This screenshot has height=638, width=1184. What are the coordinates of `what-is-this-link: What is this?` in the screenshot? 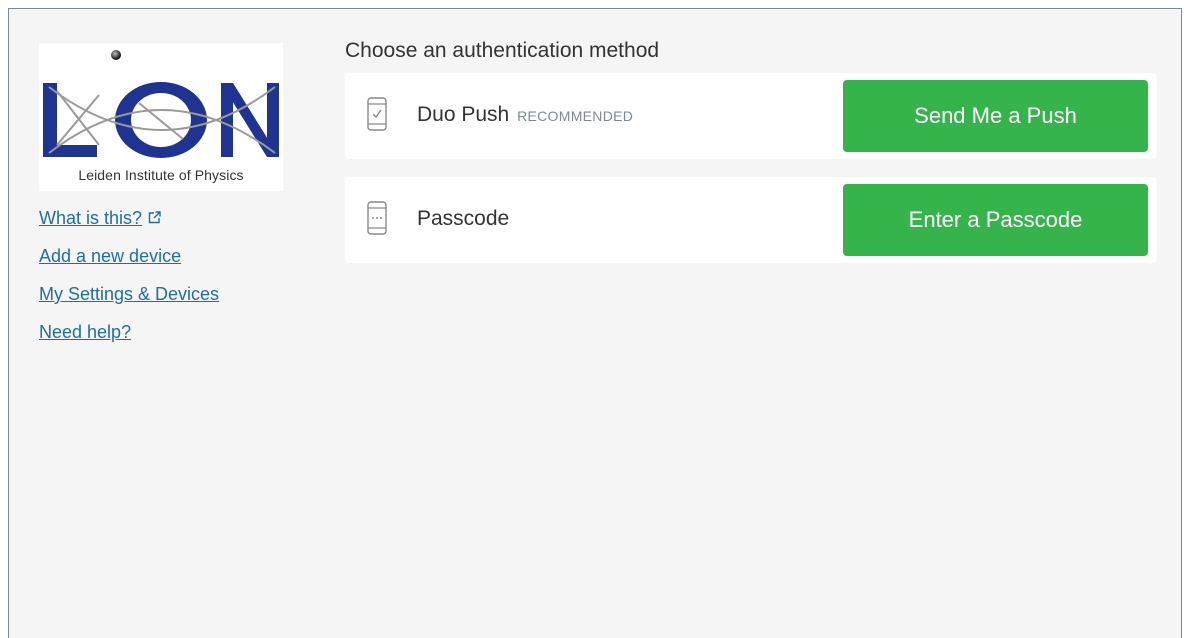 It's located at (129, 218).